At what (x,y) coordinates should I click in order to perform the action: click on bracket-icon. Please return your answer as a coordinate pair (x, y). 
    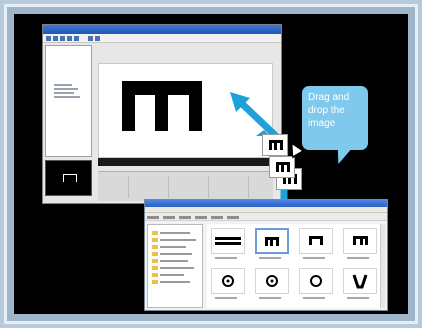
    Looking at the image, I should click on (316, 240).